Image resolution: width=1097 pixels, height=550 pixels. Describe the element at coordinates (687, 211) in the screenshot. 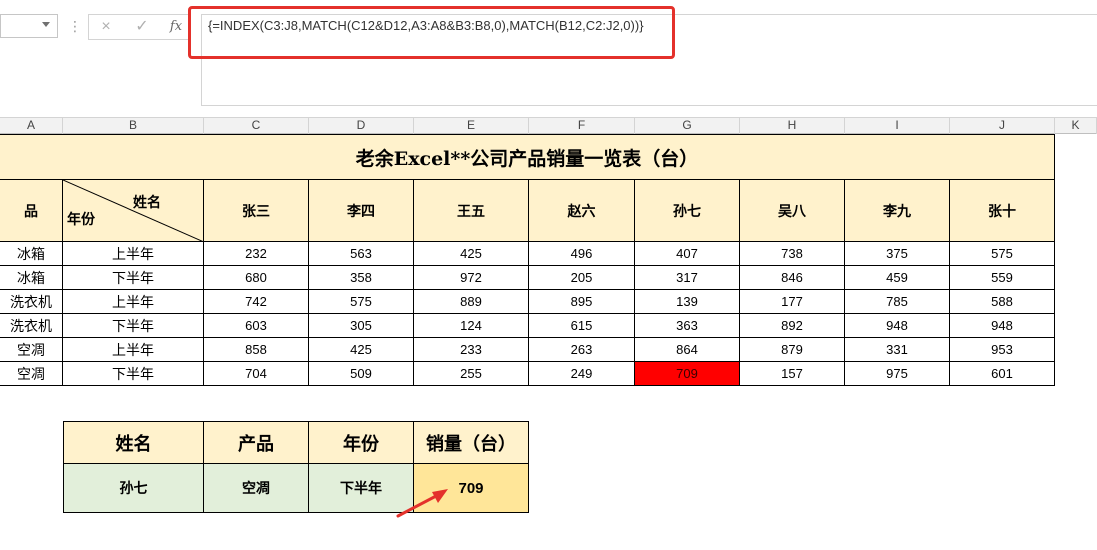

I see `header-name-4: 孙七` at that location.